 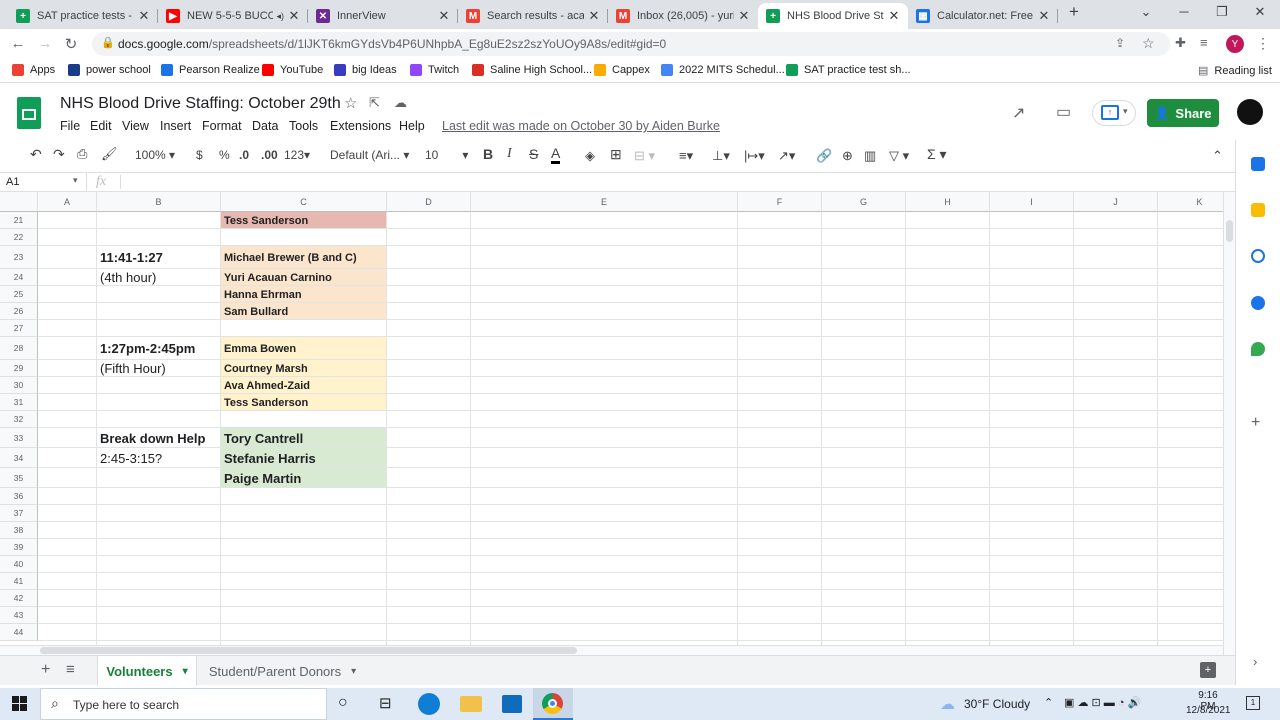 What do you see at coordinates (304, 478) in the screenshot?
I see `cell-C35: Paige Martin` at bounding box center [304, 478].